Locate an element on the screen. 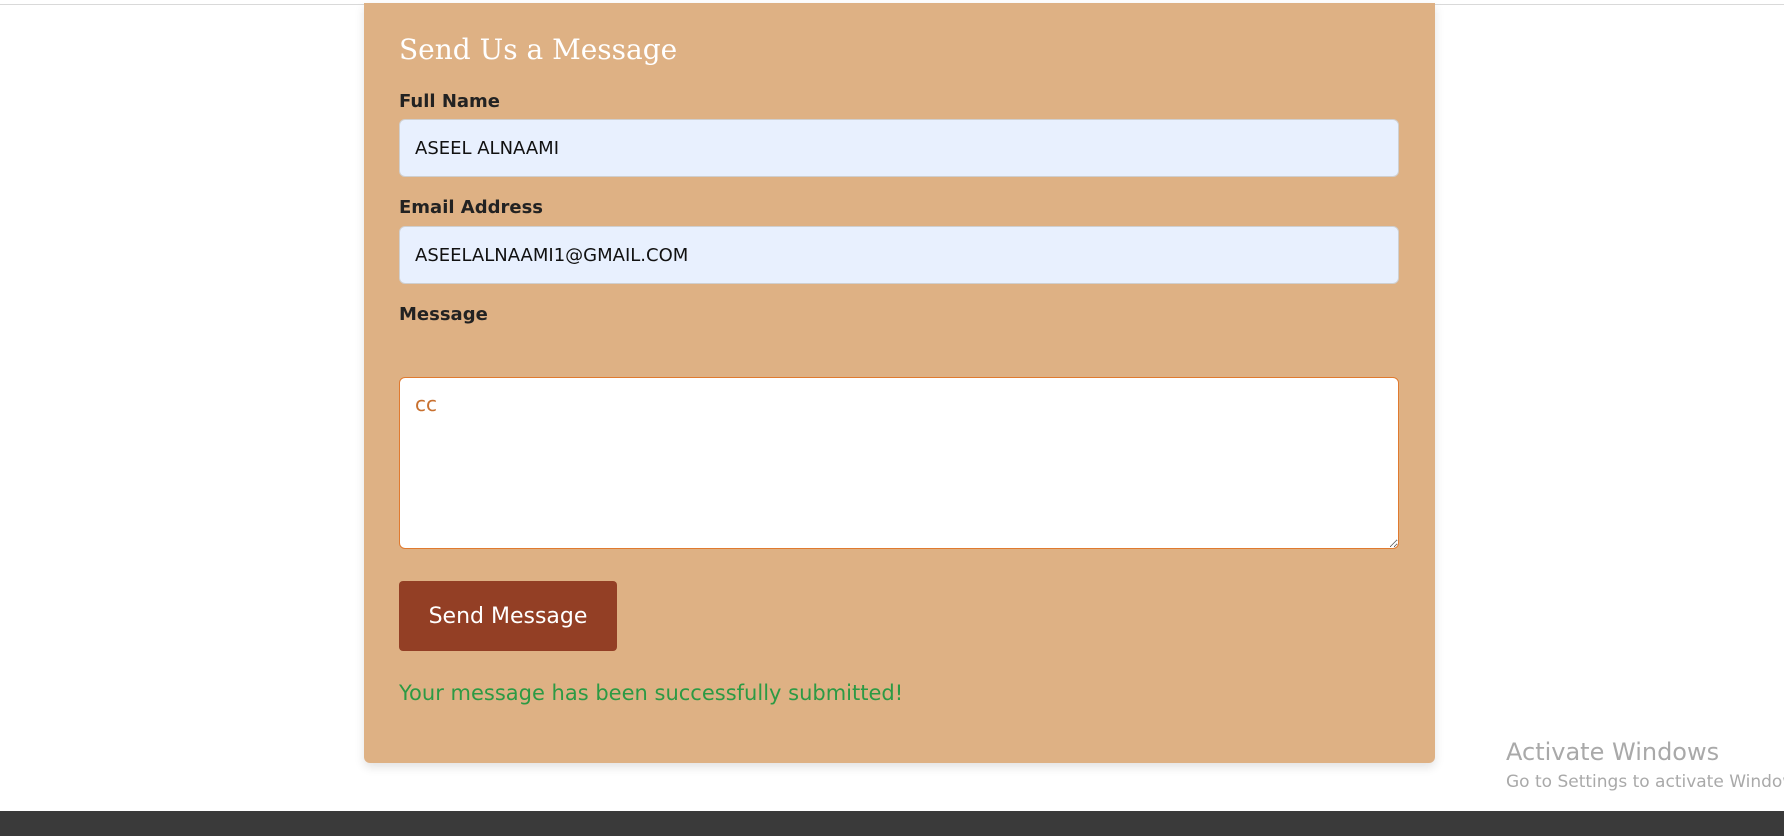  activate-windows-subtitle: Go to Settings to activate Windows. is located at coordinates (1645, 782).